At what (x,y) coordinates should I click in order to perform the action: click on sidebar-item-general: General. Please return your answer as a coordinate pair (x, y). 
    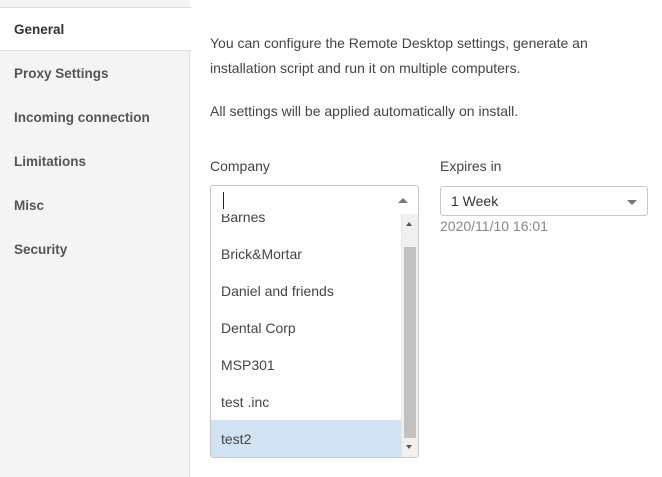
    Looking at the image, I should click on (95, 29).